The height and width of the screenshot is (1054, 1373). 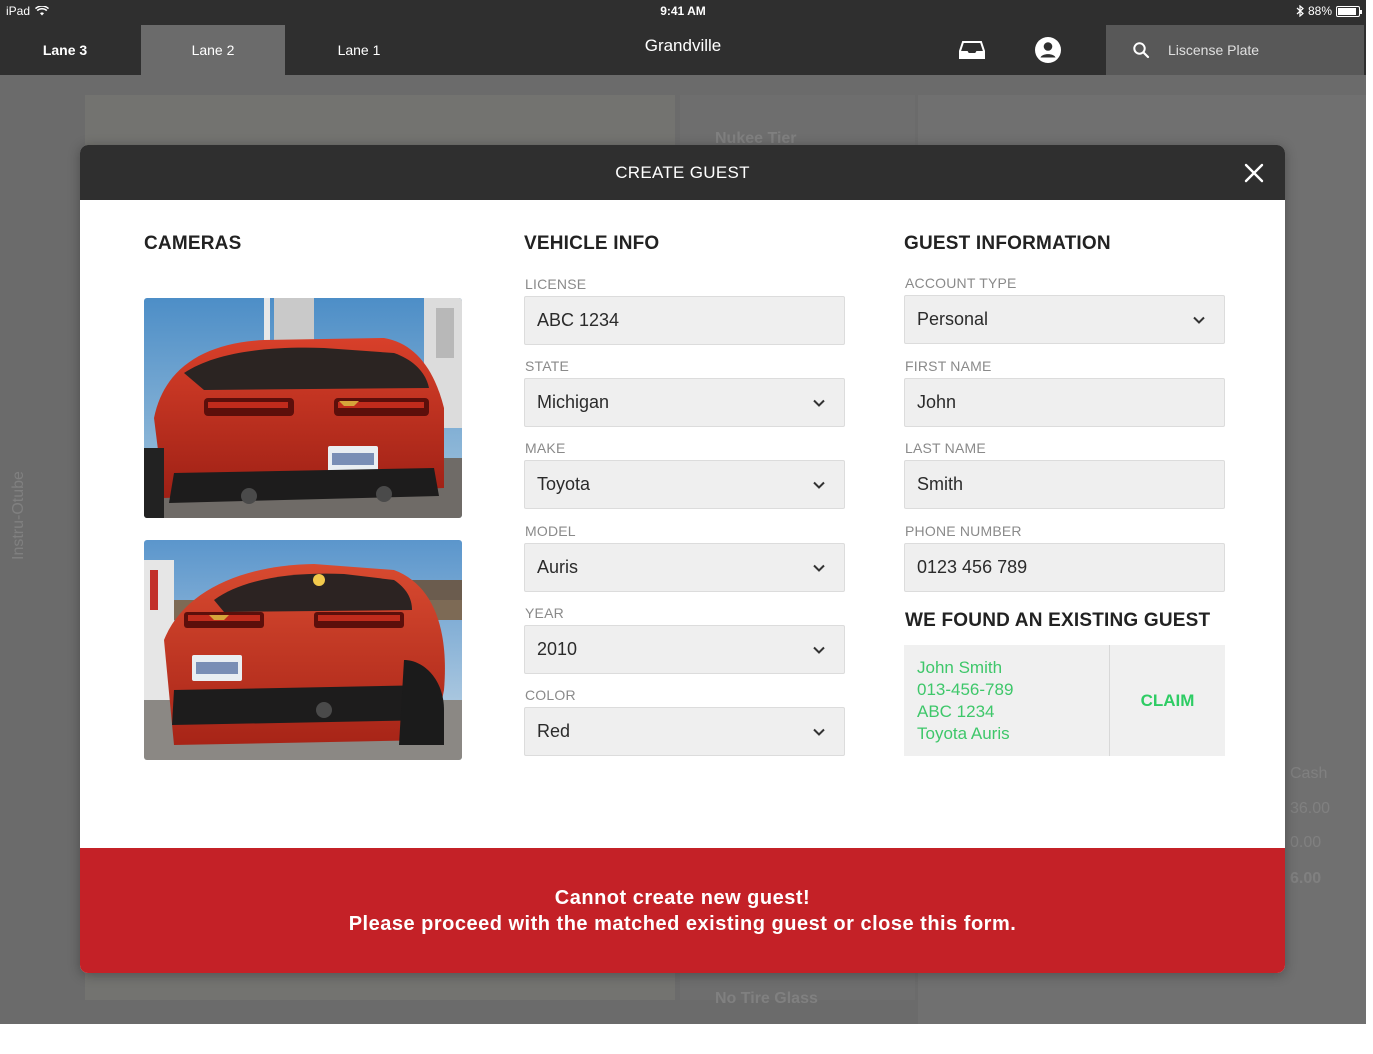 What do you see at coordinates (592, 243) in the screenshot?
I see `vehicle-info-heading: VEHICLE INFO` at bounding box center [592, 243].